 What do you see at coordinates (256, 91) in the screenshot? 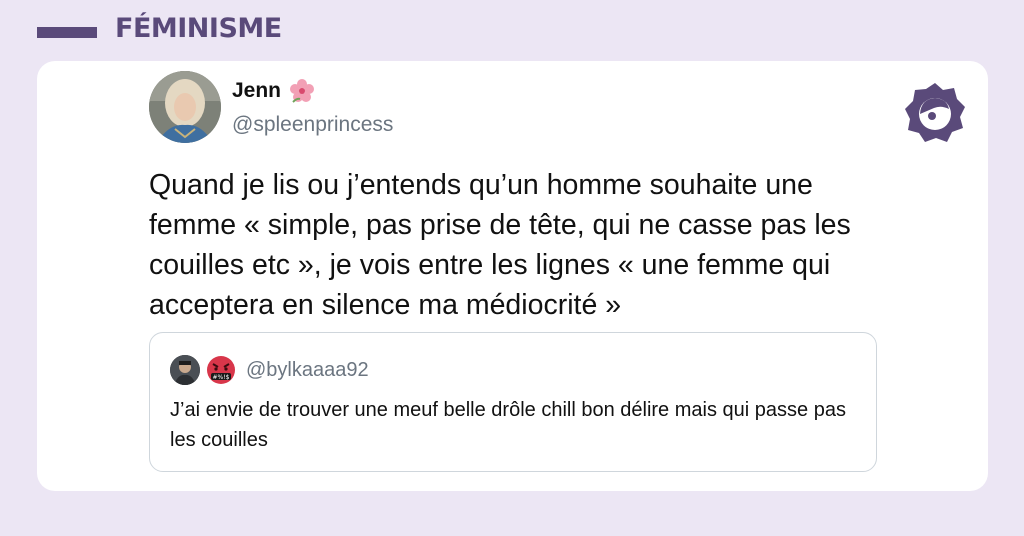
I see `author-name: Jenn` at bounding box center [256, 91].